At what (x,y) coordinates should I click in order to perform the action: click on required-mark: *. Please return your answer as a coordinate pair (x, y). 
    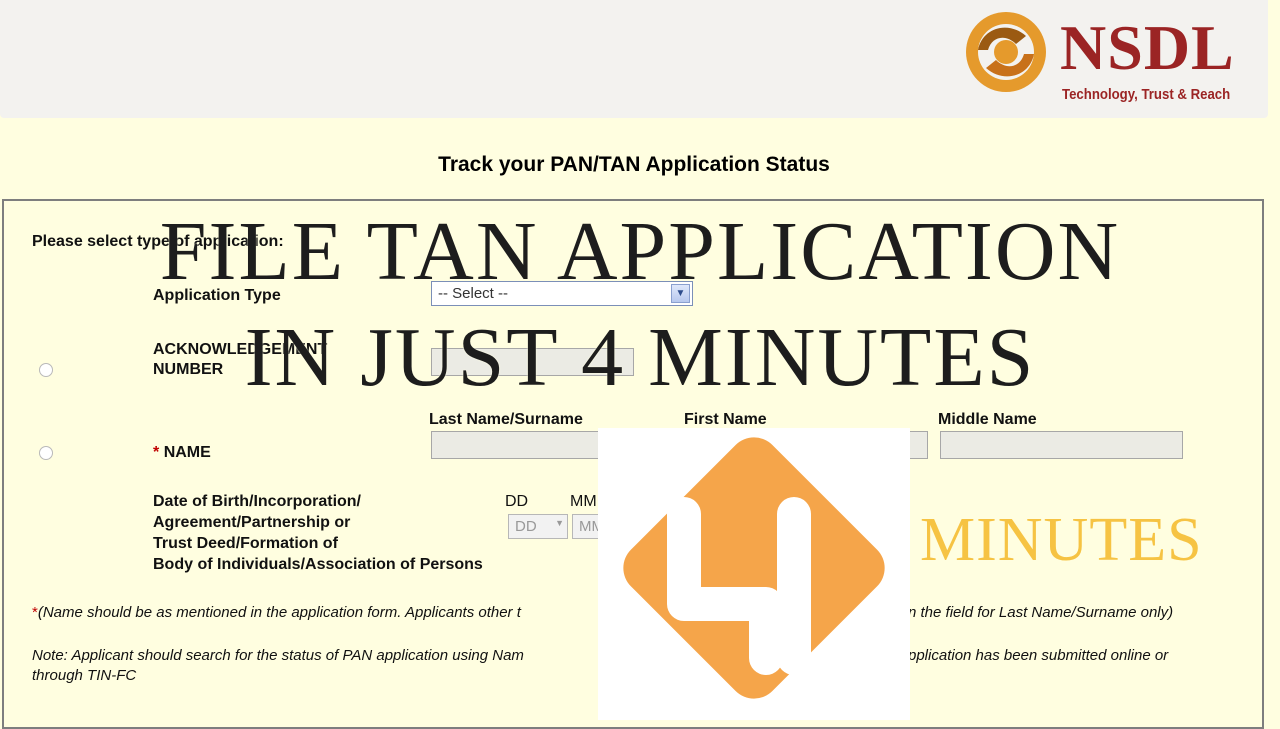
    Looking at the image, I should click on (156, 452).